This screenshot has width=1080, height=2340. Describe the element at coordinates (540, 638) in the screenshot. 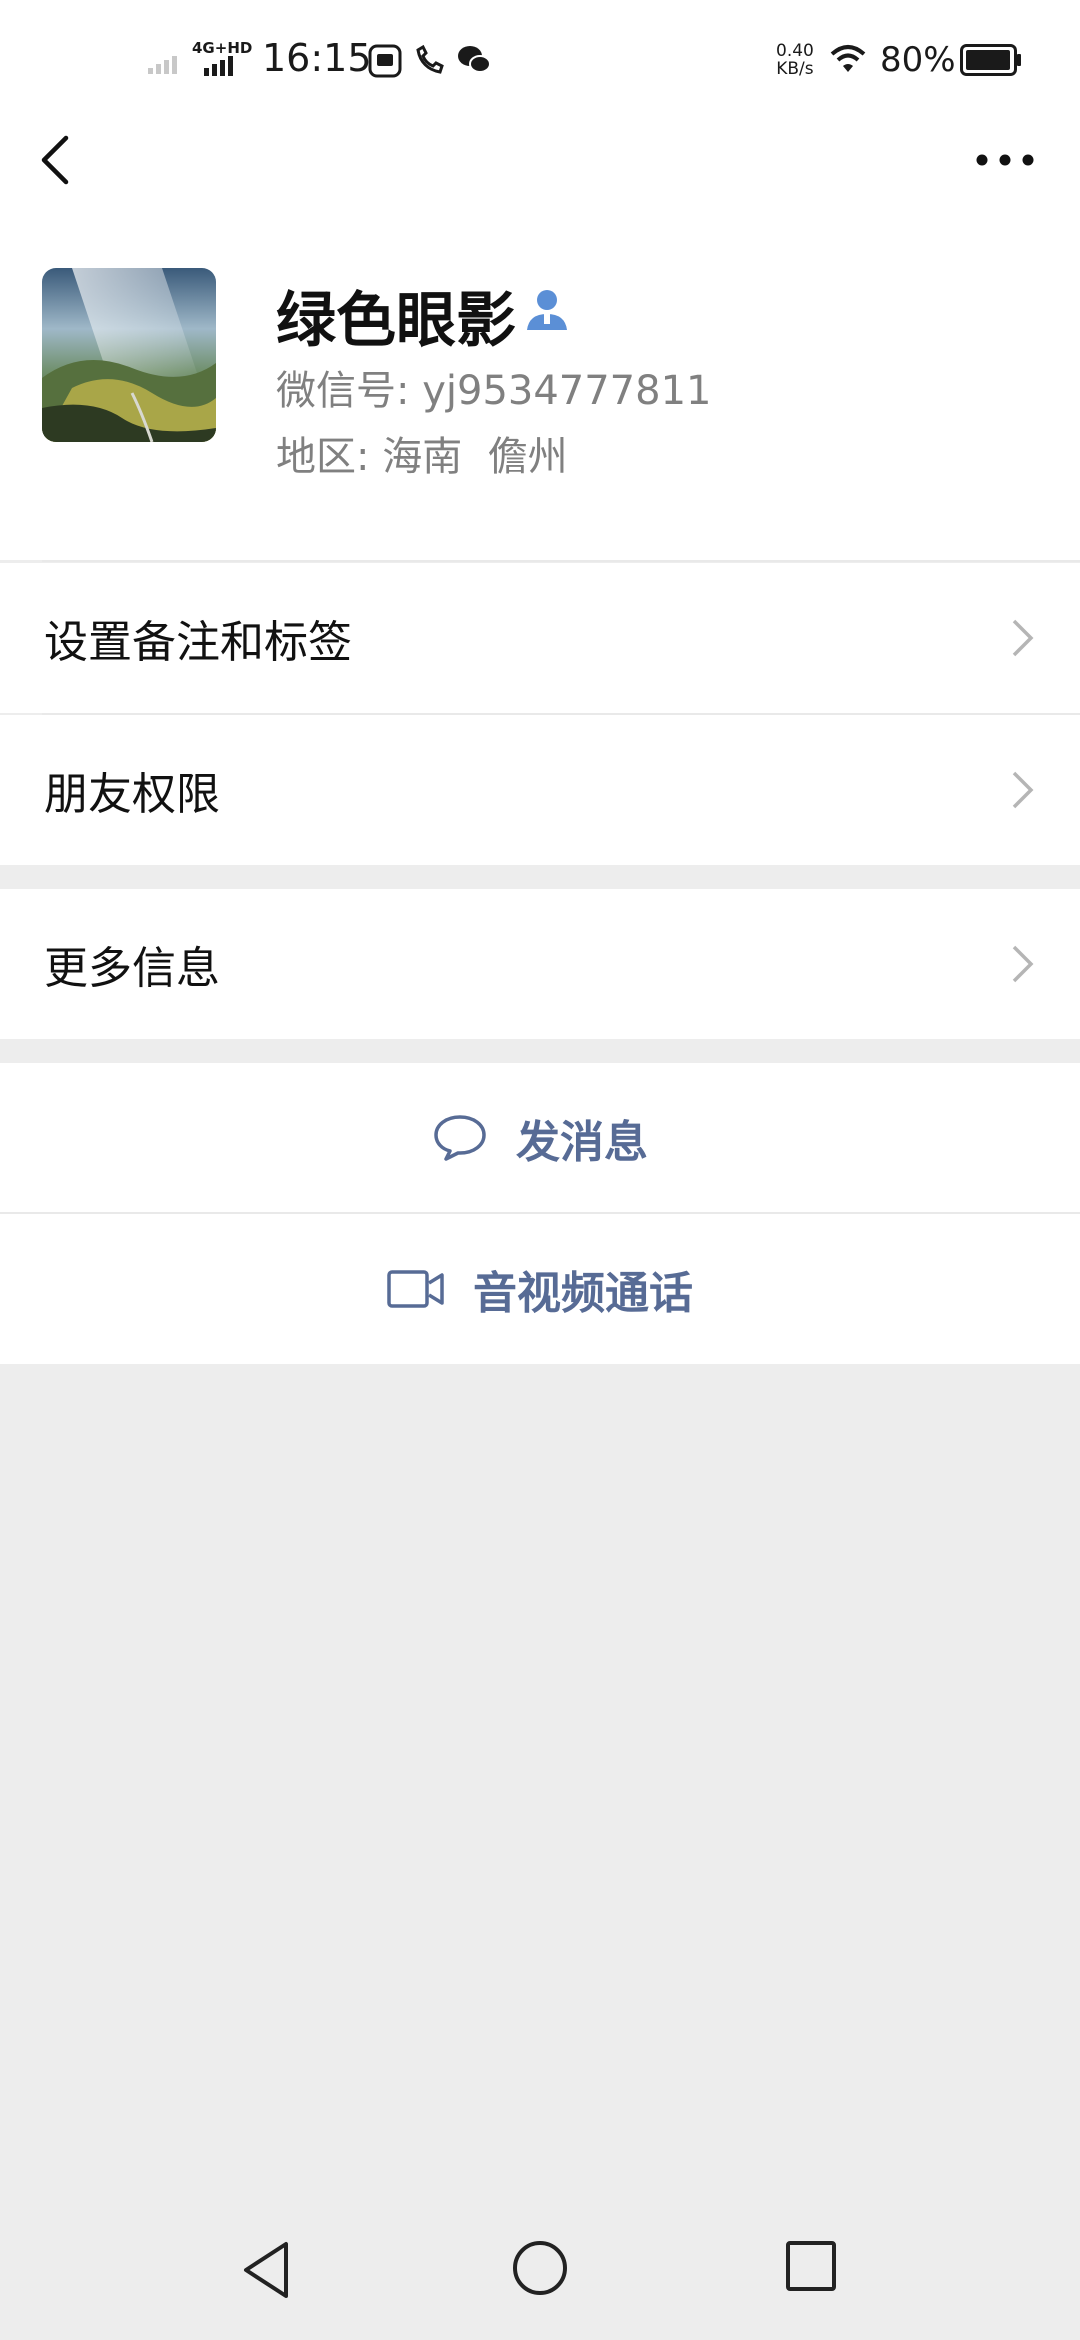

I see `menu-item-remark-tags: 设置备注和标签` at that location.